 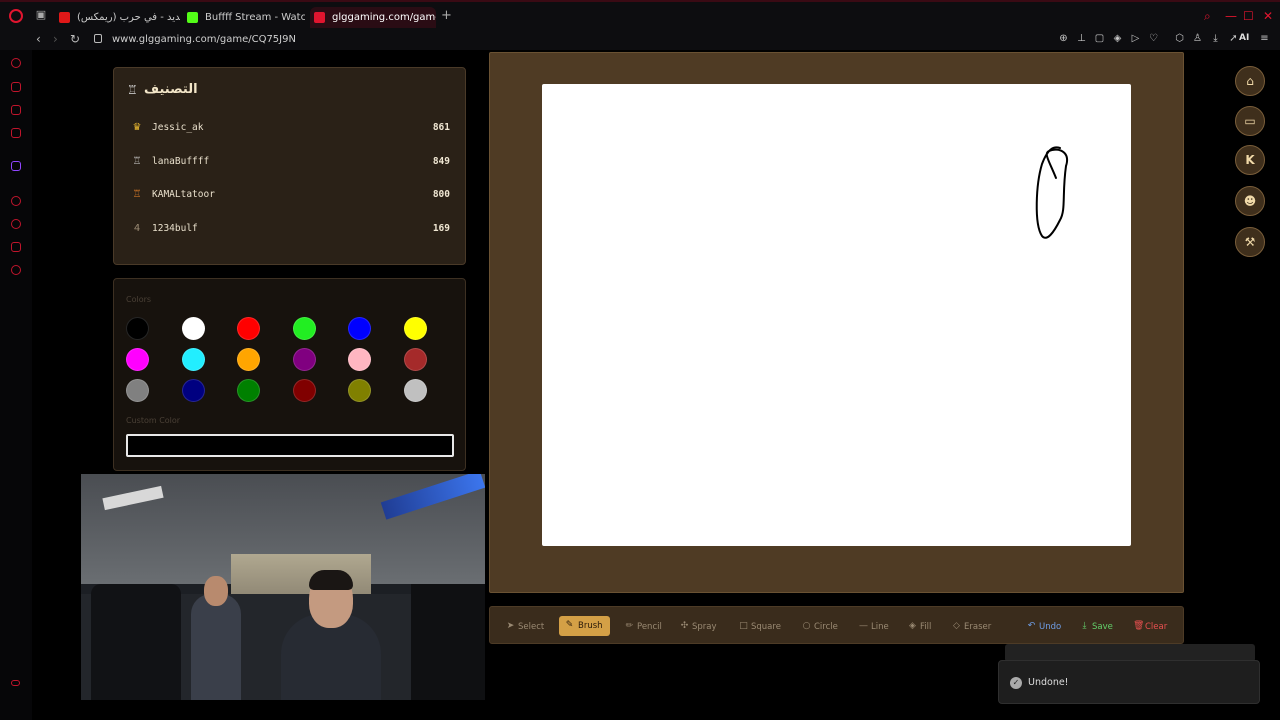 What do you see at coordinates (204, 39) in the screenshot?
I see `url-field: www.glggaming.com/game/CQ75J9N` at bounding box center [204, 39].